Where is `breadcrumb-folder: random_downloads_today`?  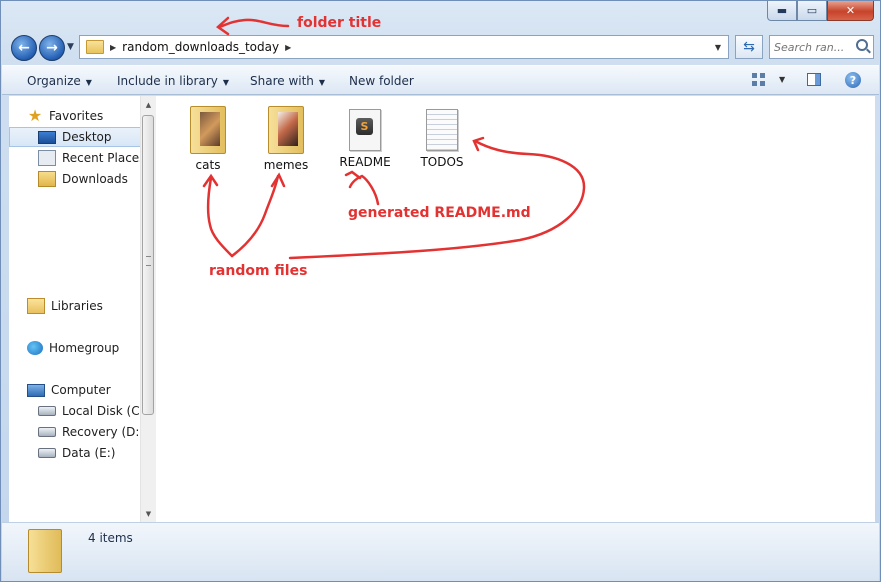 breadcrumb-folder: random_downloads_today is located at coordinates (200, 47).